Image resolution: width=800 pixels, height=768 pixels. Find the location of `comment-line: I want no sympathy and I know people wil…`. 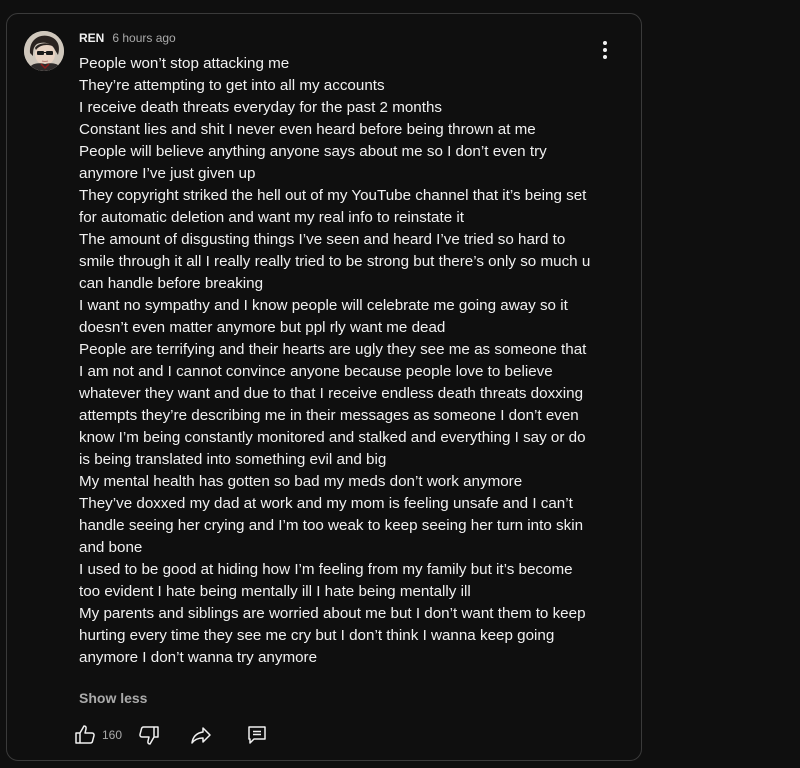

comment-line: I want no sympathy and I know people wil… is located at coordinates (326, 316).